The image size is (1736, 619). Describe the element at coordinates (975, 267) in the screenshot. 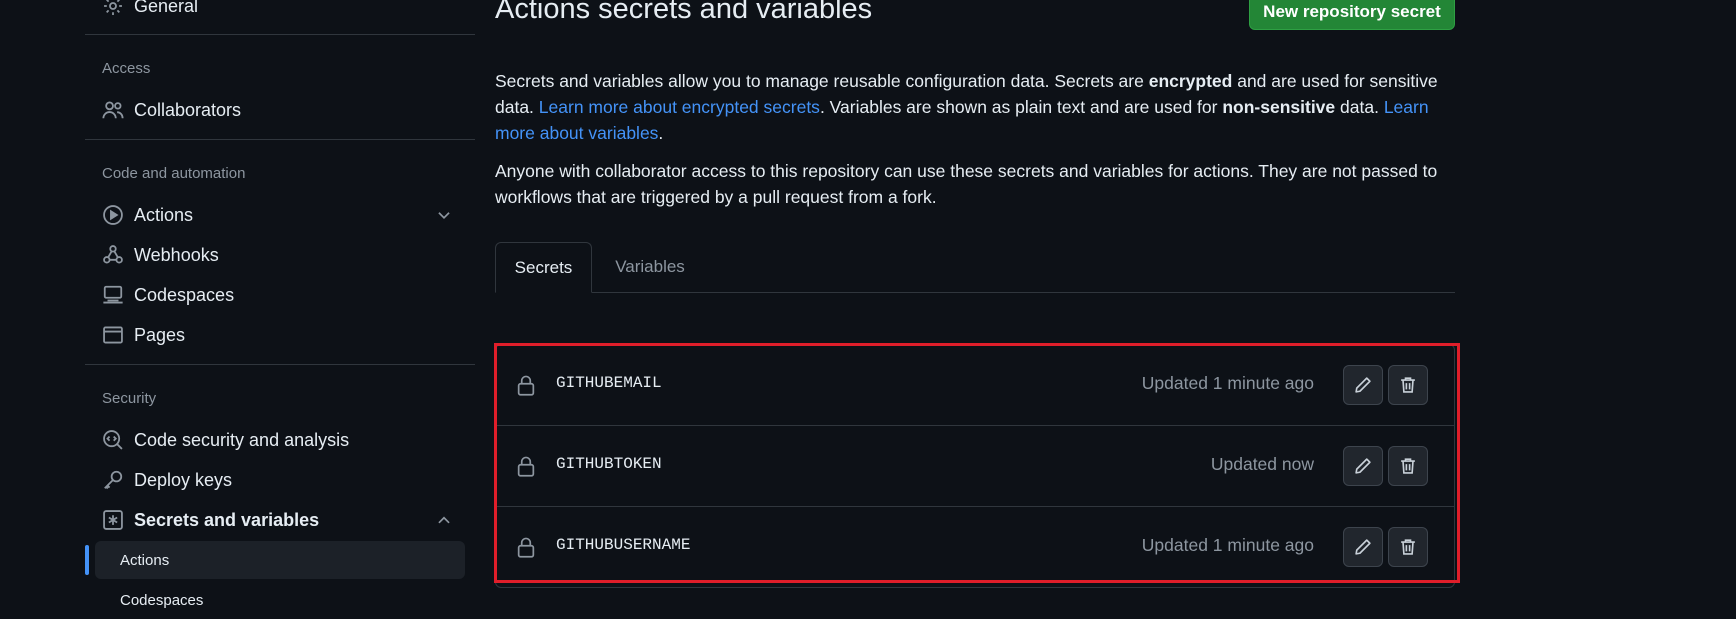

I see `tab-bar: Secrets Variables` at that location.